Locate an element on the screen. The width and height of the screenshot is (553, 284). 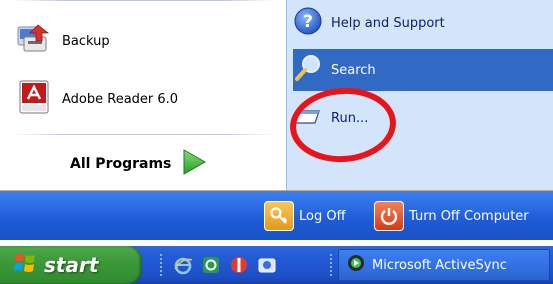
ie-icon is located at coordinates (183, 265).